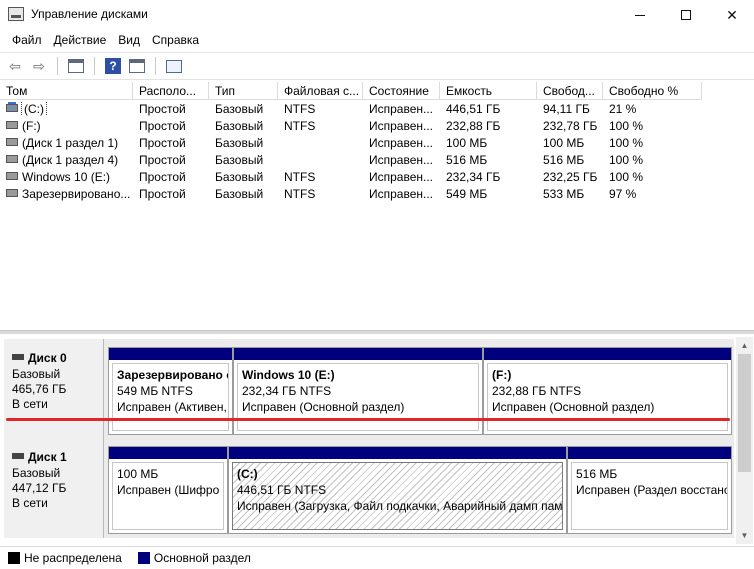 The height and width of the screenshot is (569, 754). Describe the element at coordinates (138, 474) in the screenshot. I see `partition-size: 100 МБ` at that location.